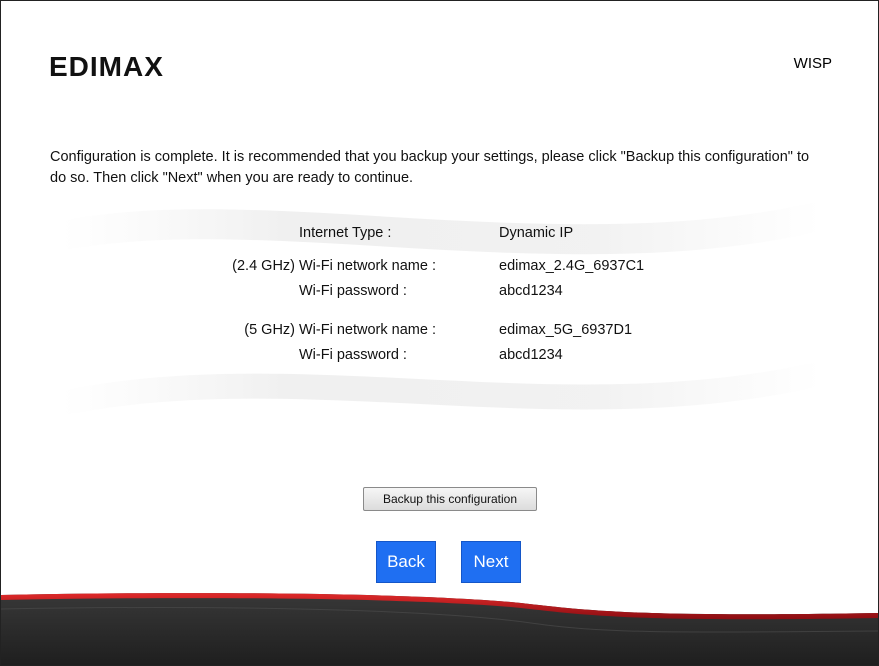  Describe the element at coordinates (572, 266) in the screenshot. I see `wifi24-name-value: edimax_2.4G_6937C1` at that location.